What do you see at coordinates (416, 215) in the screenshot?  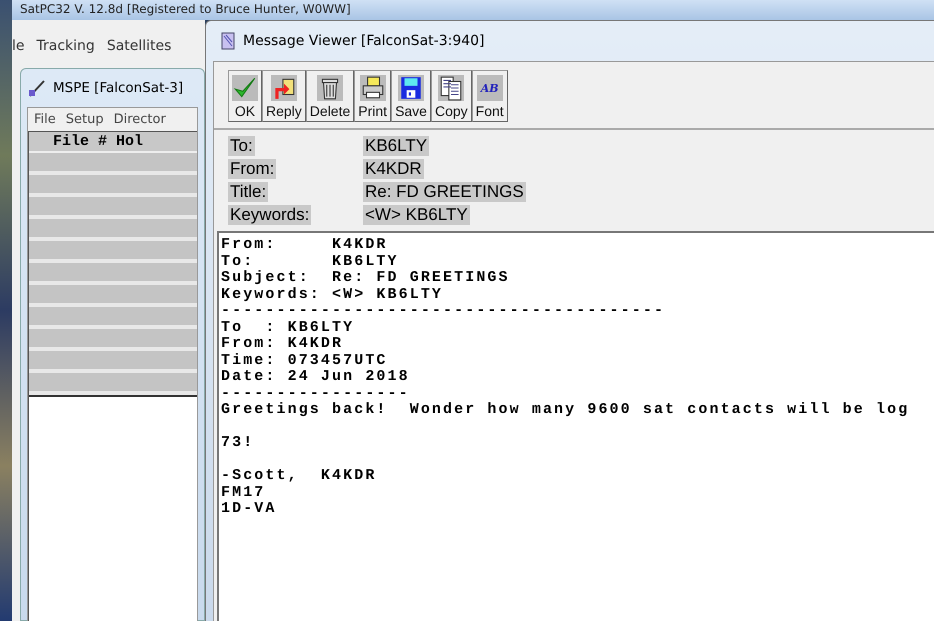 I see `field-value: <W> KB6LTY` at bounding box center [416, 215].